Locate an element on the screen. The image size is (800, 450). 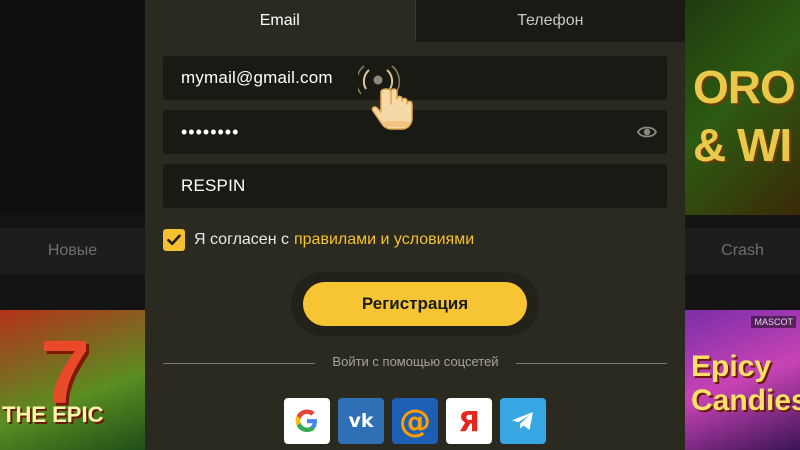
game-tile-candies: MASCOT Epicy Candies is located at coordinates (742, 380).